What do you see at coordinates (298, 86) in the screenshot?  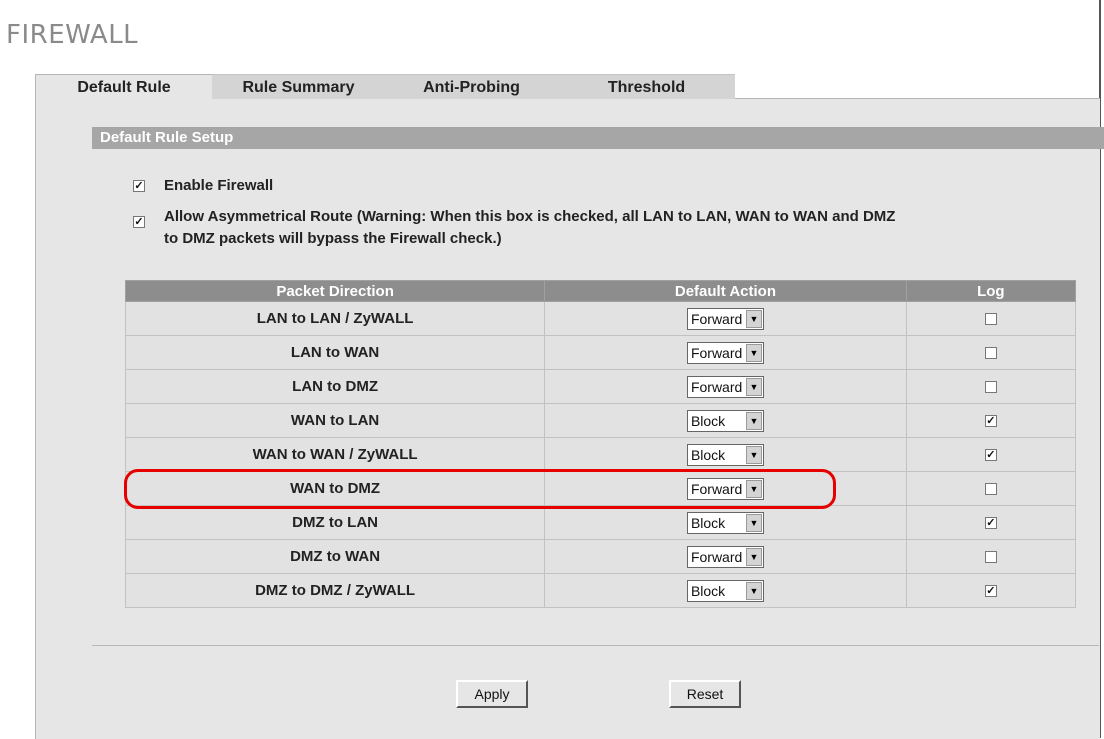 I see `tab-rule-summary: Rule Summary` at bounding box center [298, 86].